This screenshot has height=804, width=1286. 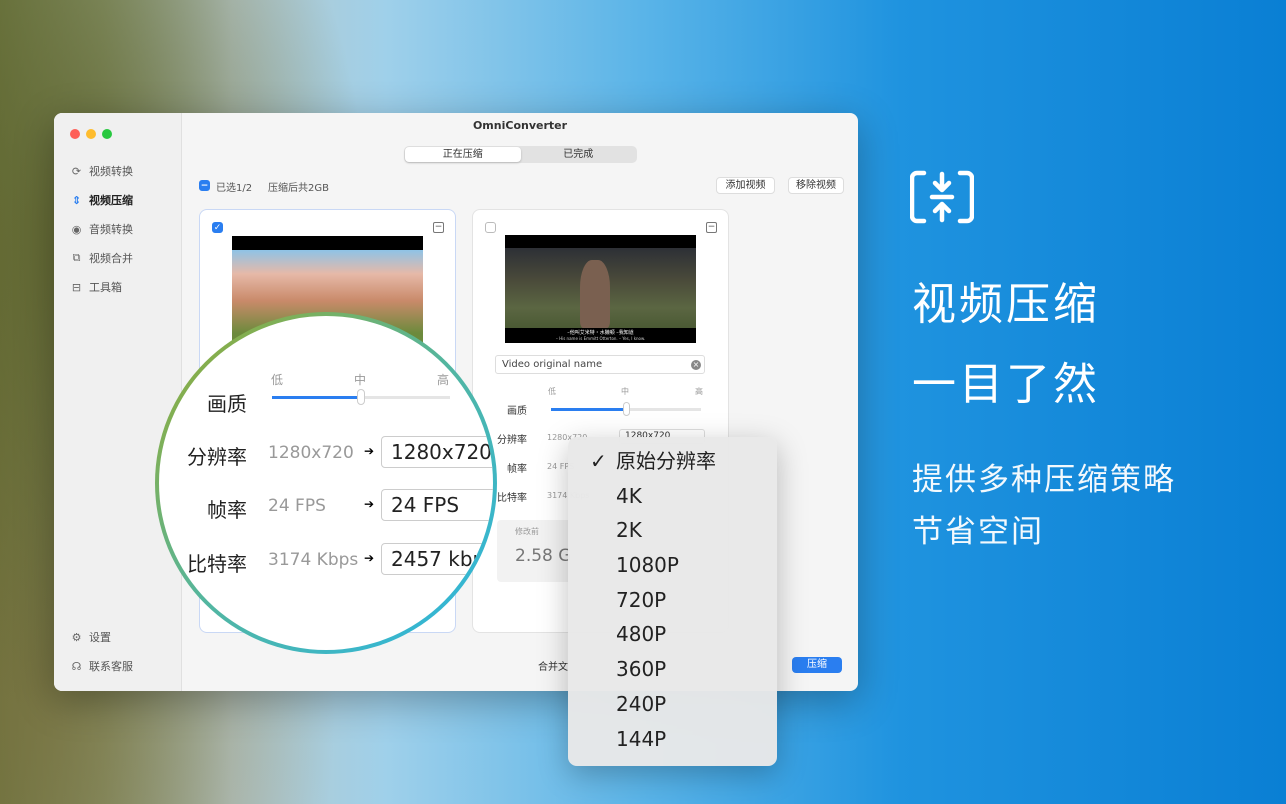 What do you see at coordinates (107, 134) in the screenshot?
I see `zoom-button` at bounding box center [107, 134].